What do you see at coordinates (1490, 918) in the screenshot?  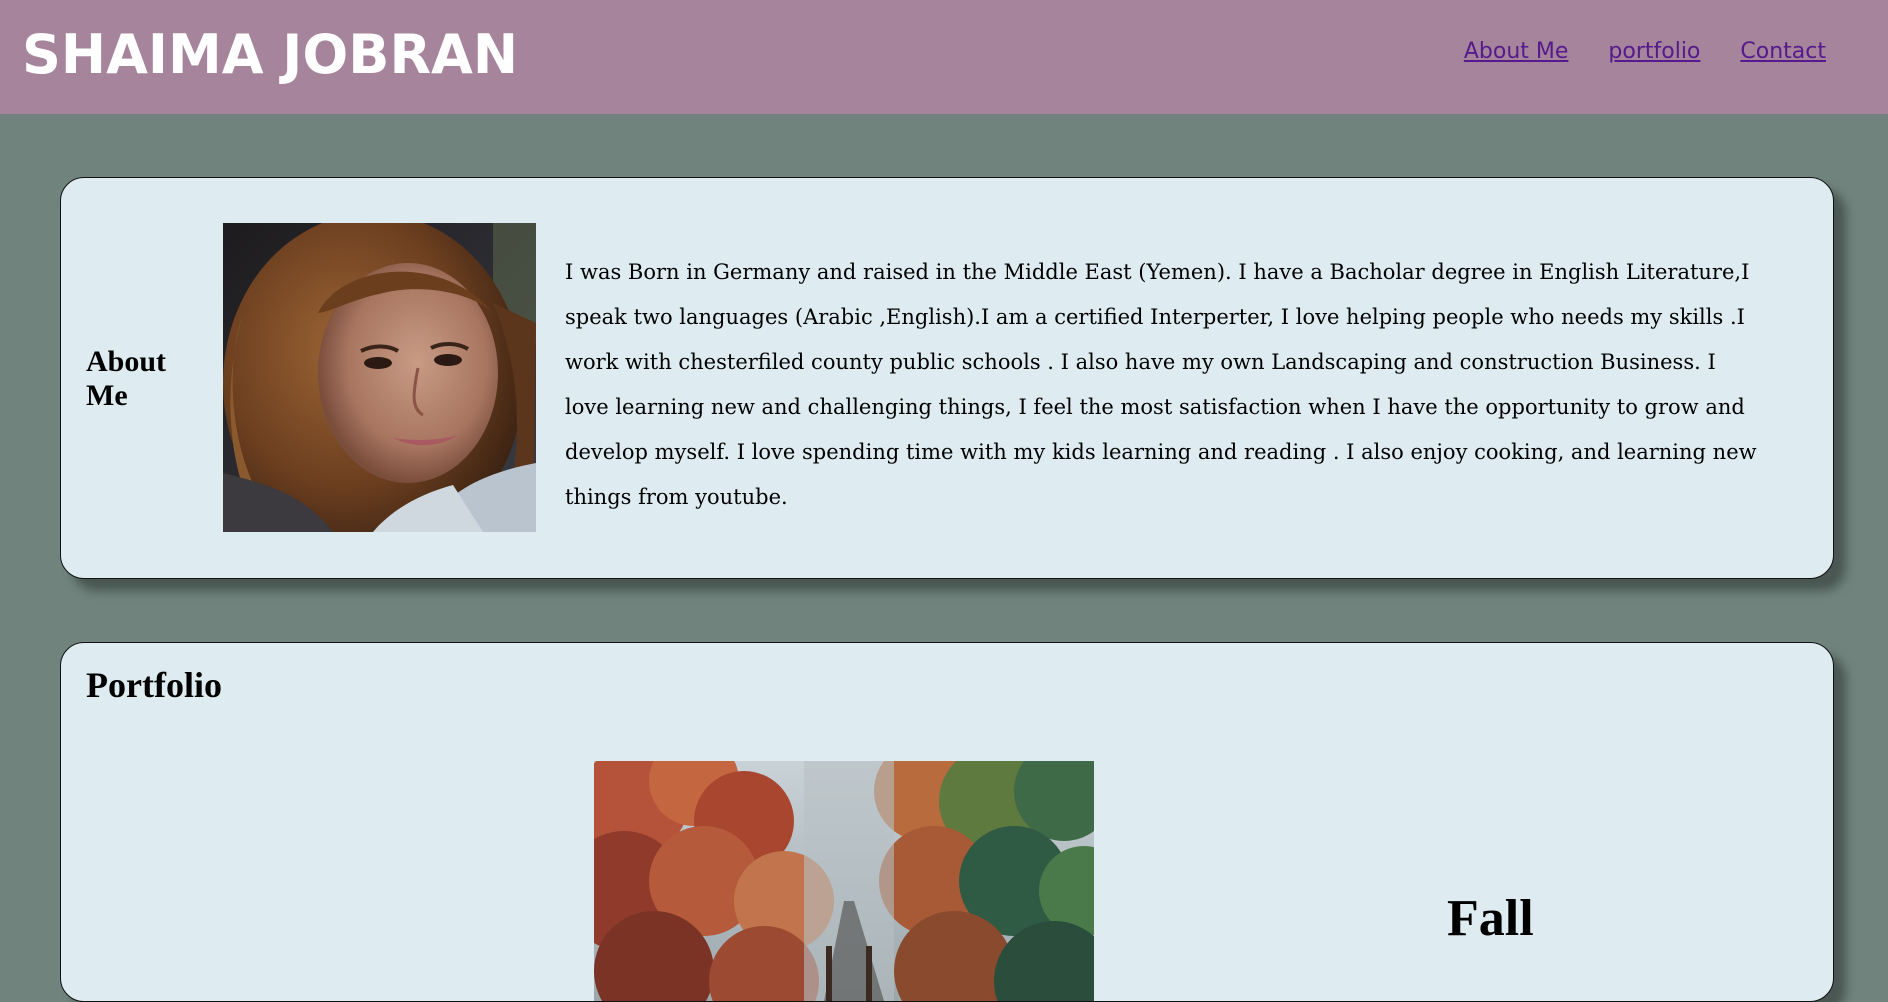 I see `portfolio-item-title: Fall` at bounding box center [1490, 918].